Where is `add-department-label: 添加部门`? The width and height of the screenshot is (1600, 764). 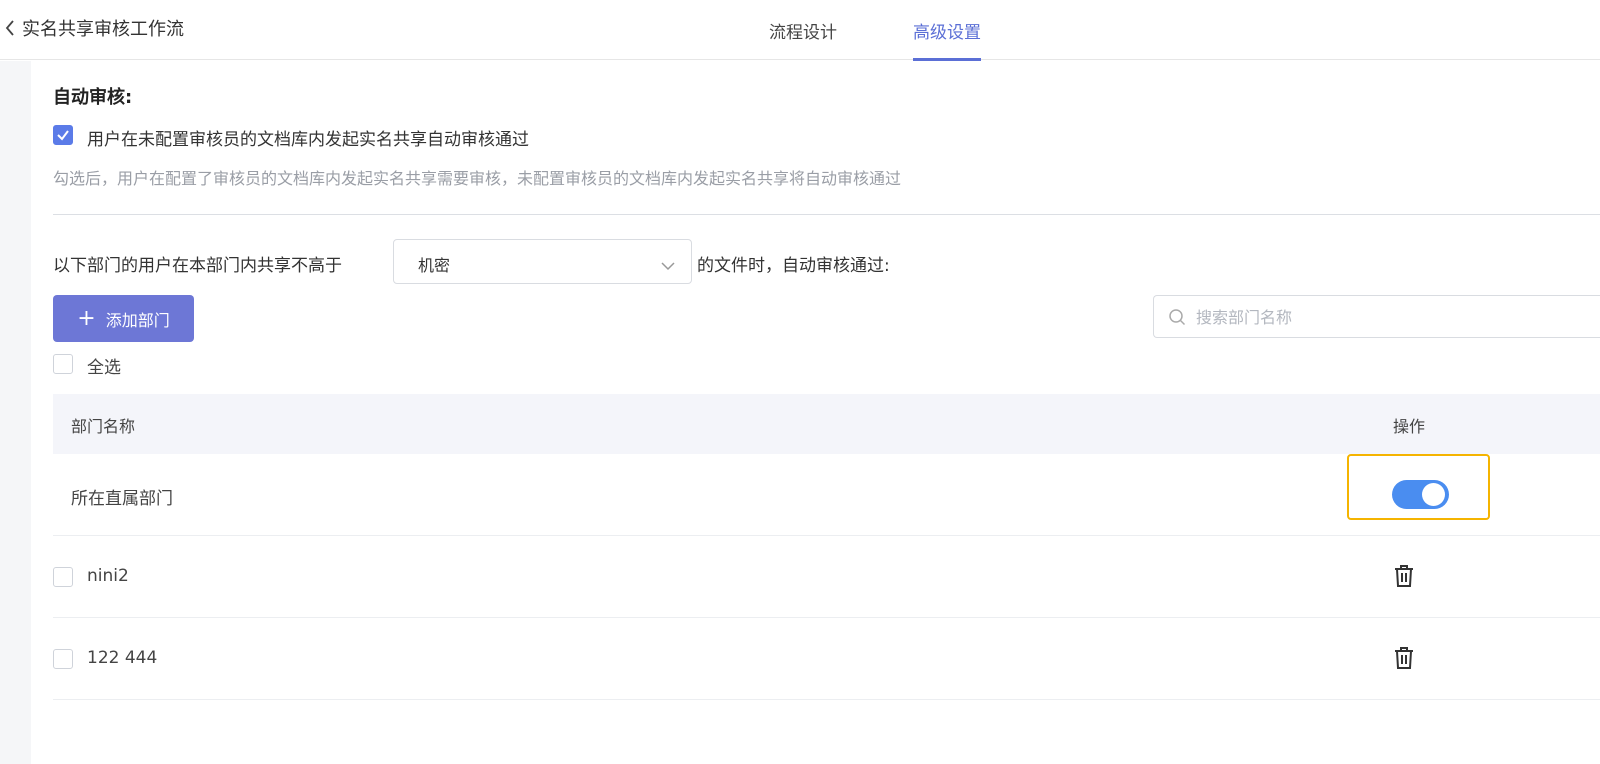
add-department-label: 添加部门 is located at coordinates (137, 320).